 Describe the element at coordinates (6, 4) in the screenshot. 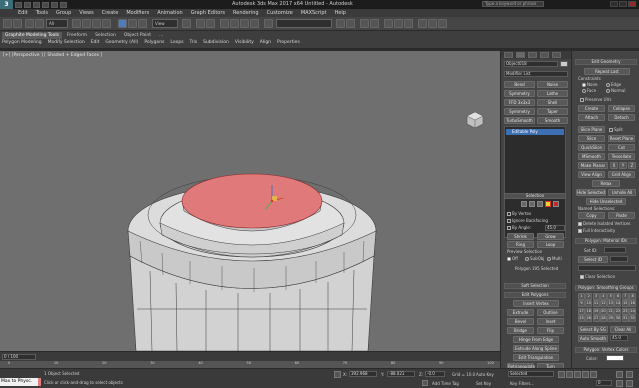

I see `app-logo: 3` at that location.